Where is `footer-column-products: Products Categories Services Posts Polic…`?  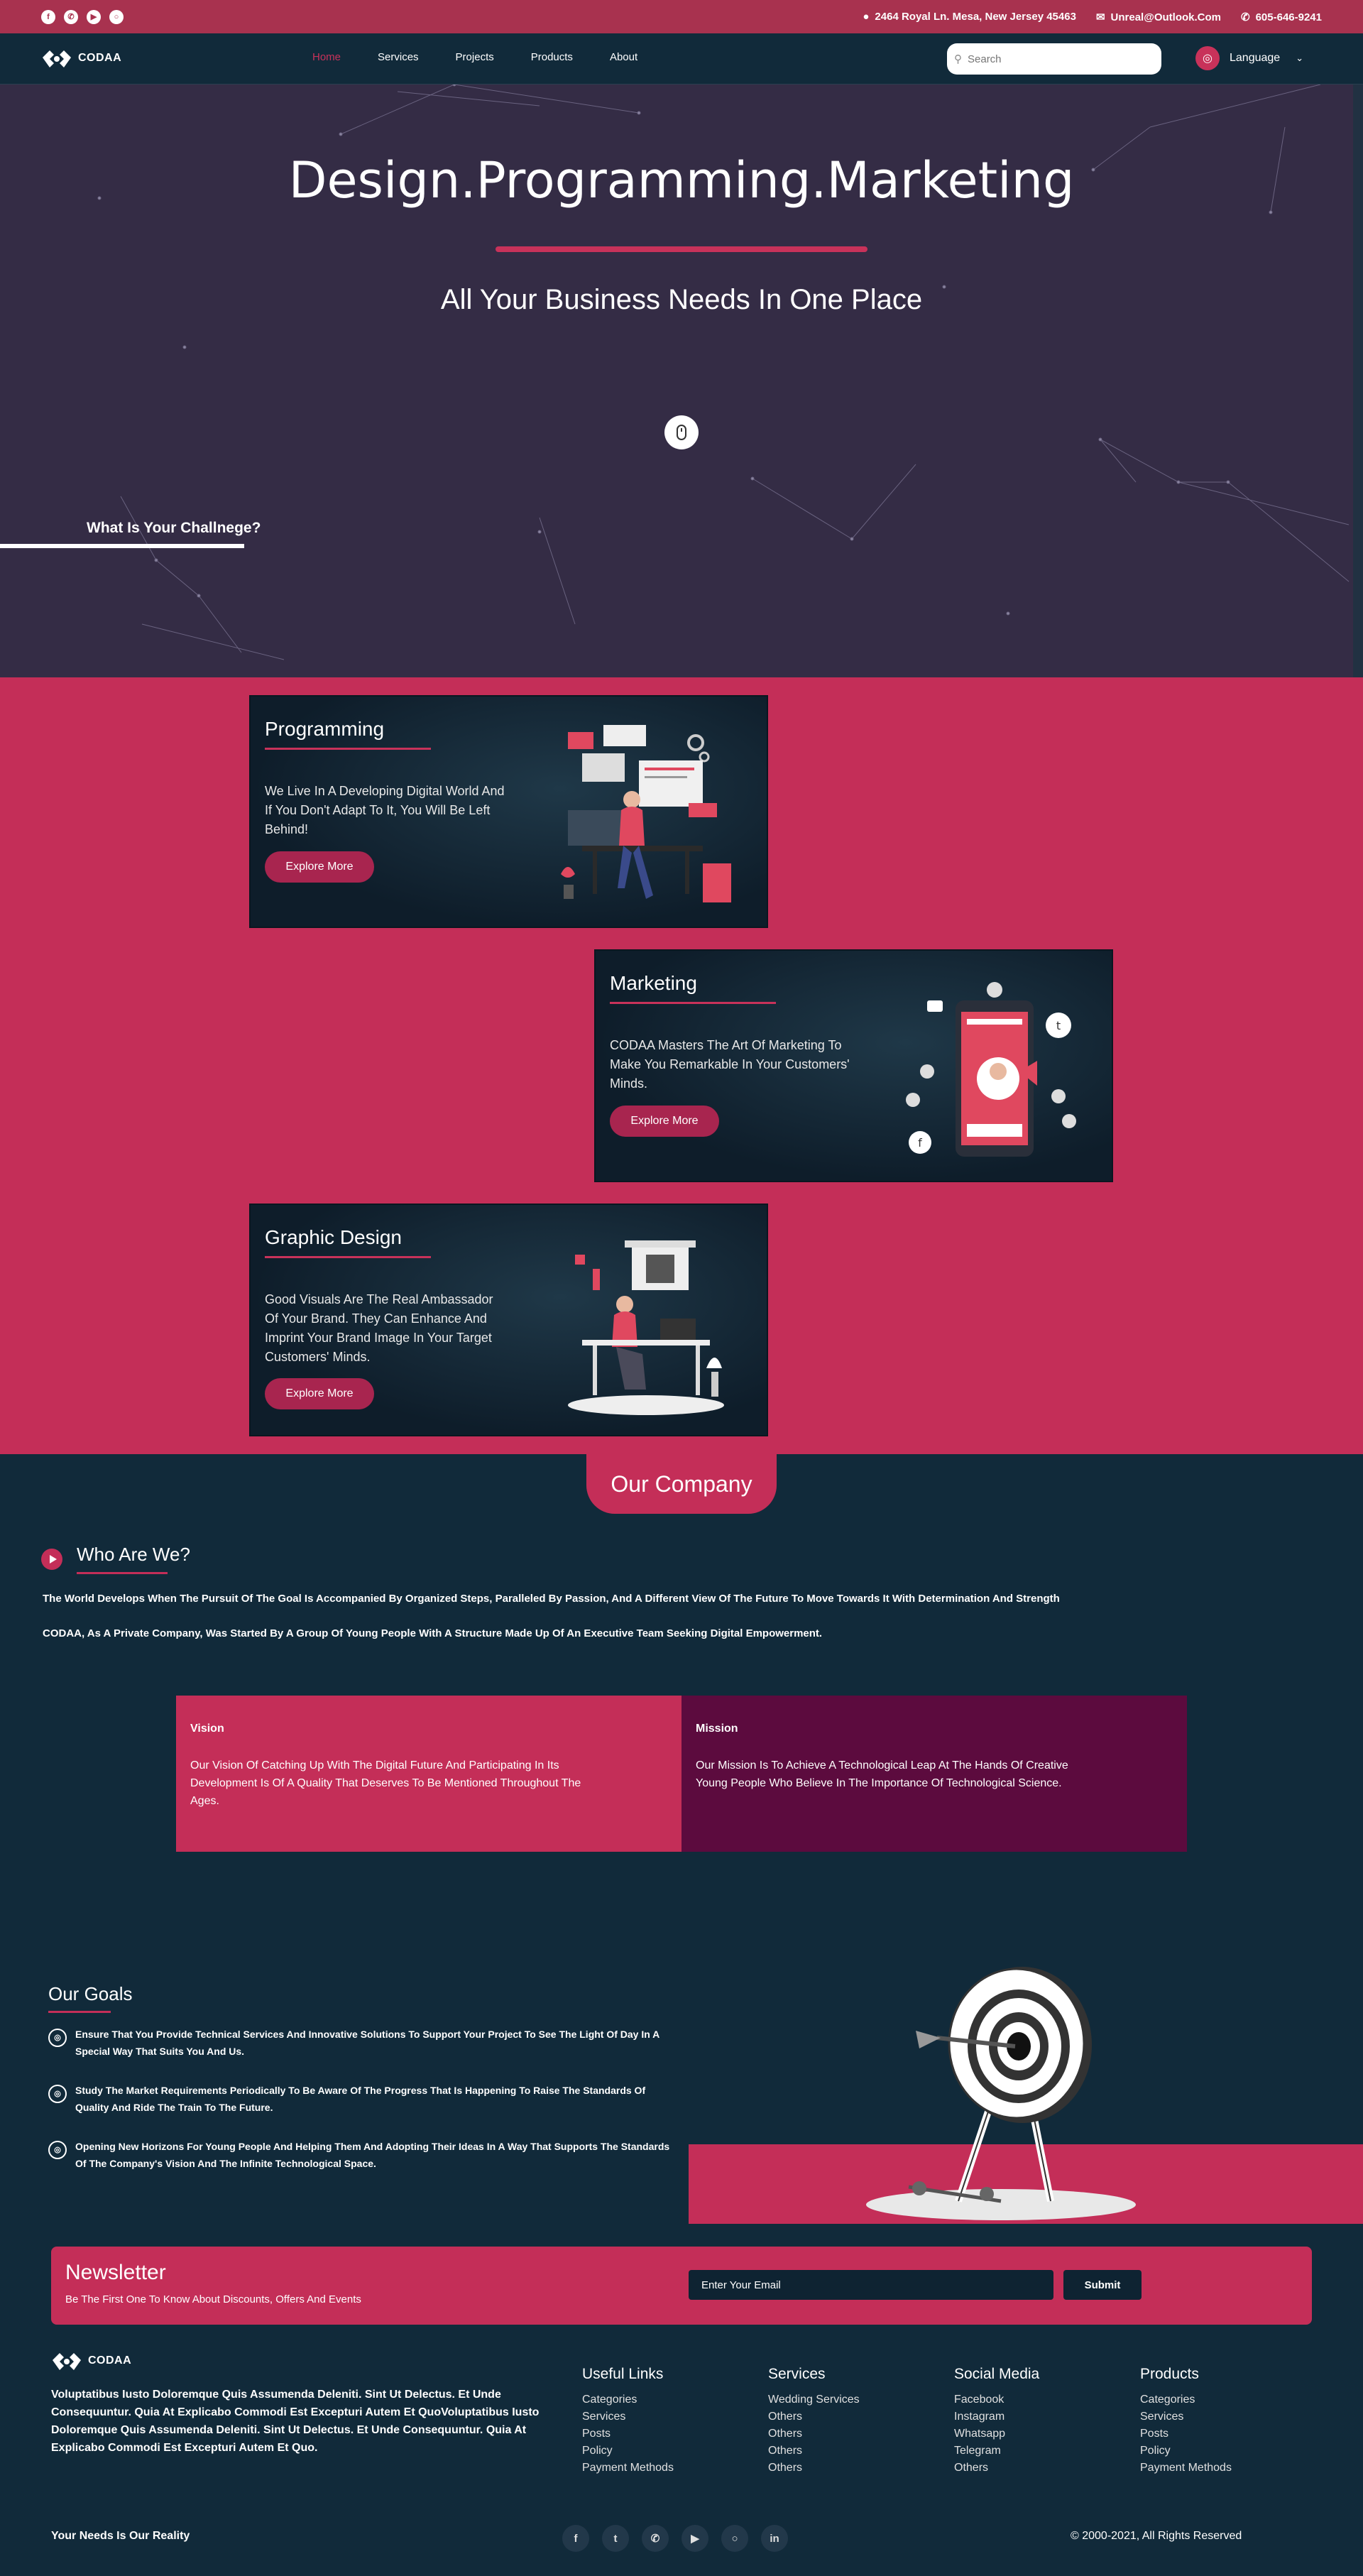 footer-column-products: Products Categories Services Posts Polic… is located at coordinates (1225, 2421).